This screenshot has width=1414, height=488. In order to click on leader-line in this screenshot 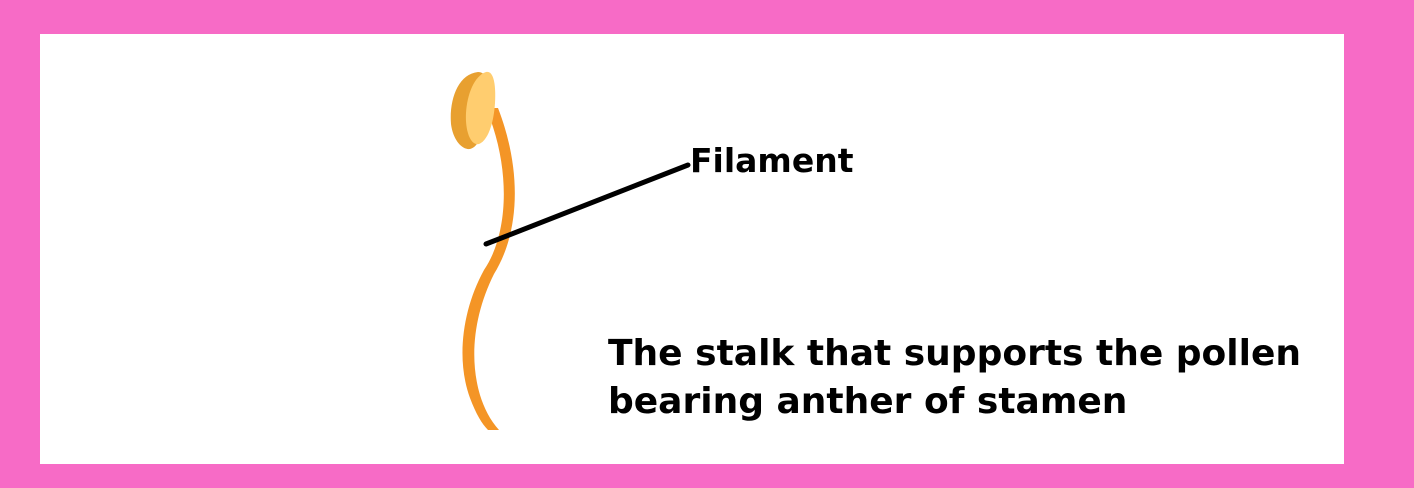, I will do `click(587, 204)`.